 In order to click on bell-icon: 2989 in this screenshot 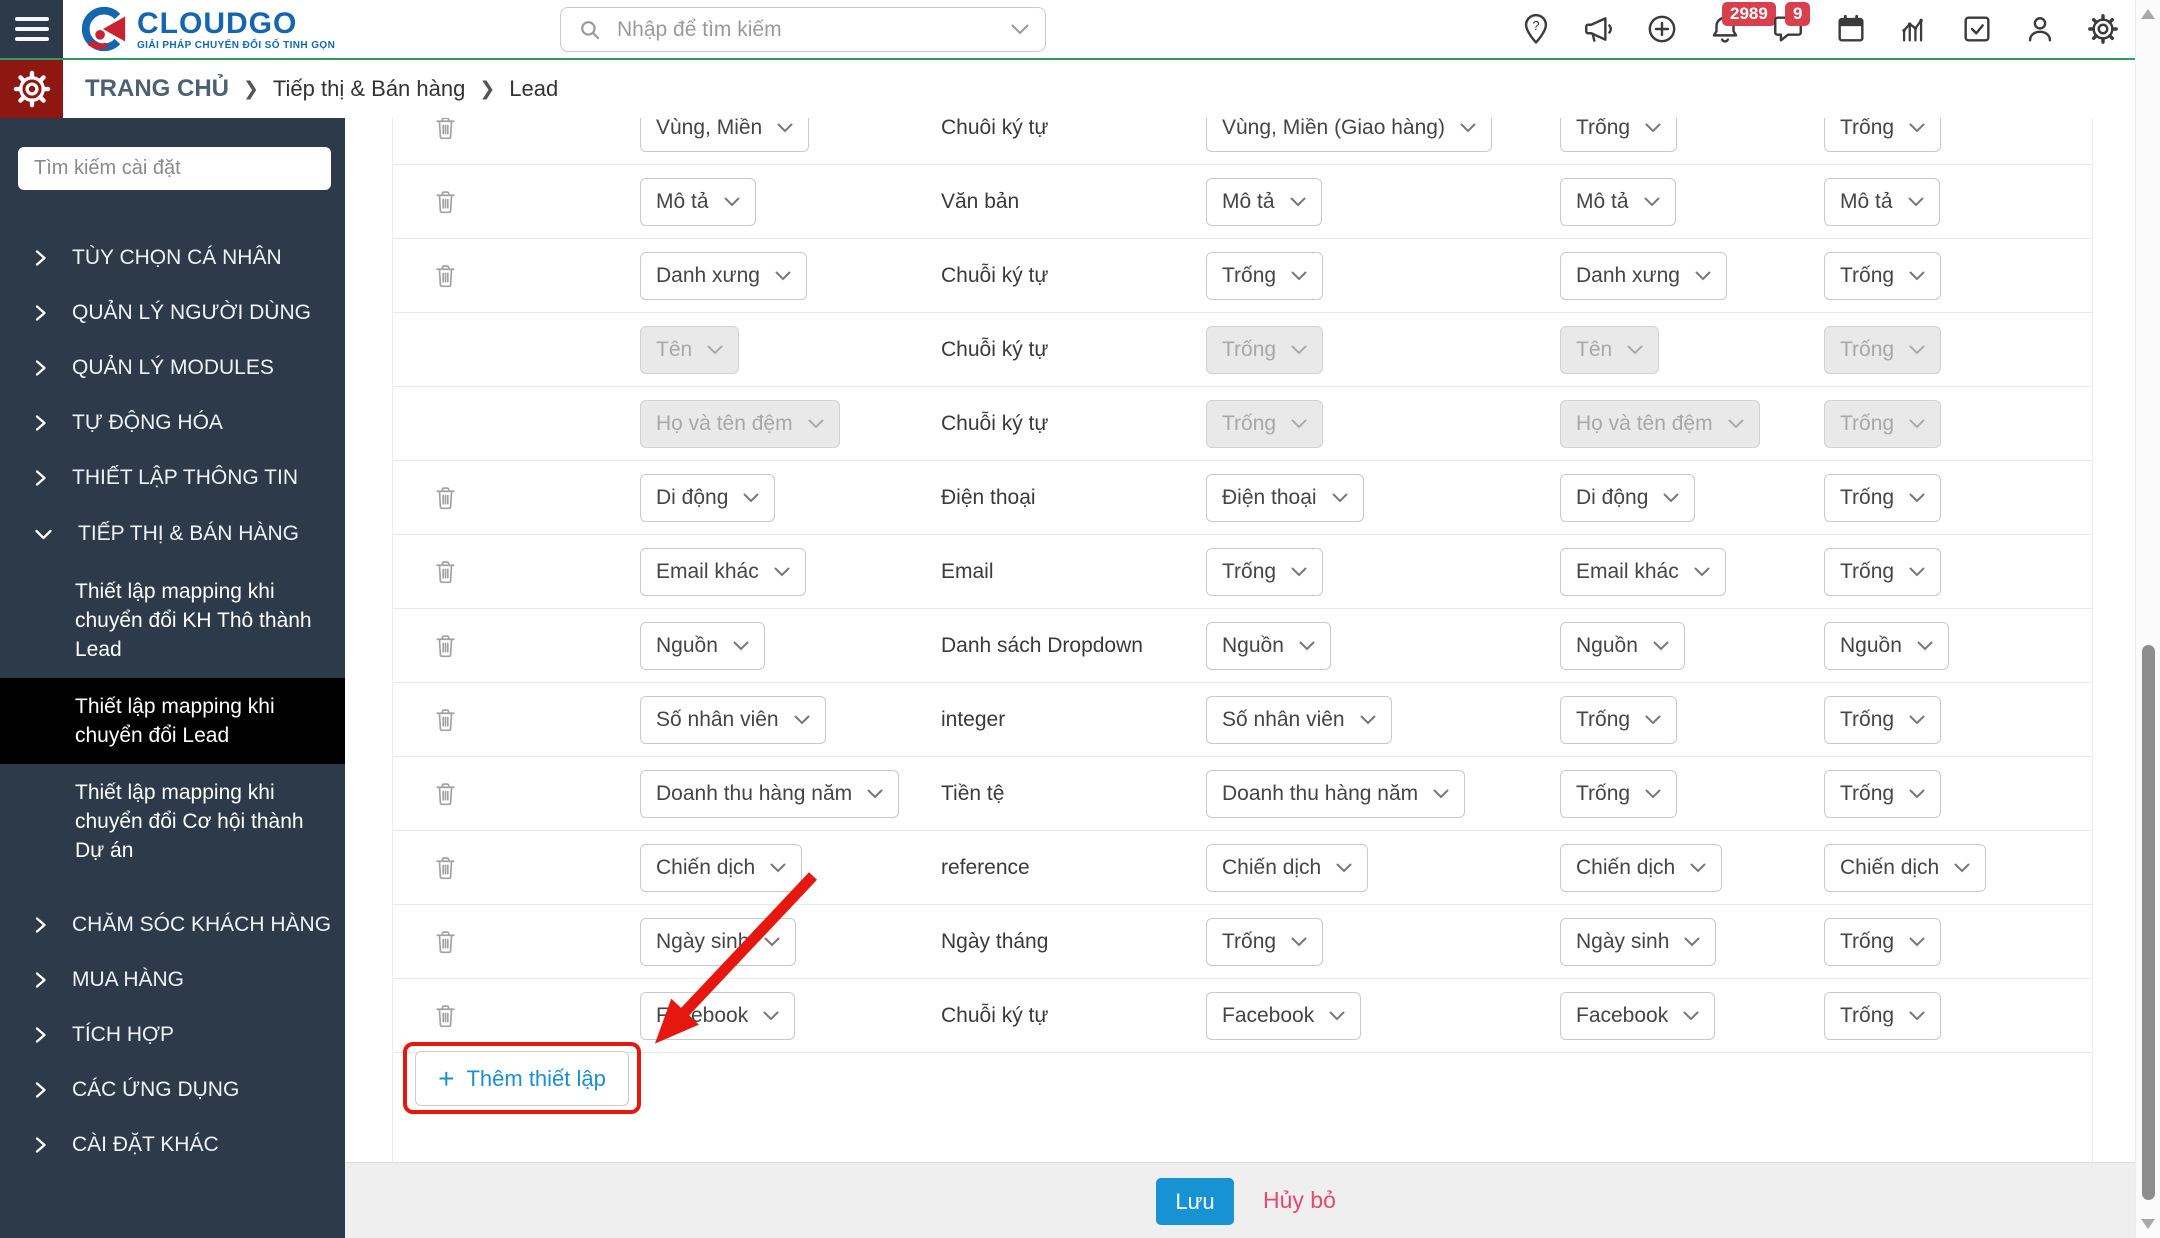, I will do `click(1742, 24)`.